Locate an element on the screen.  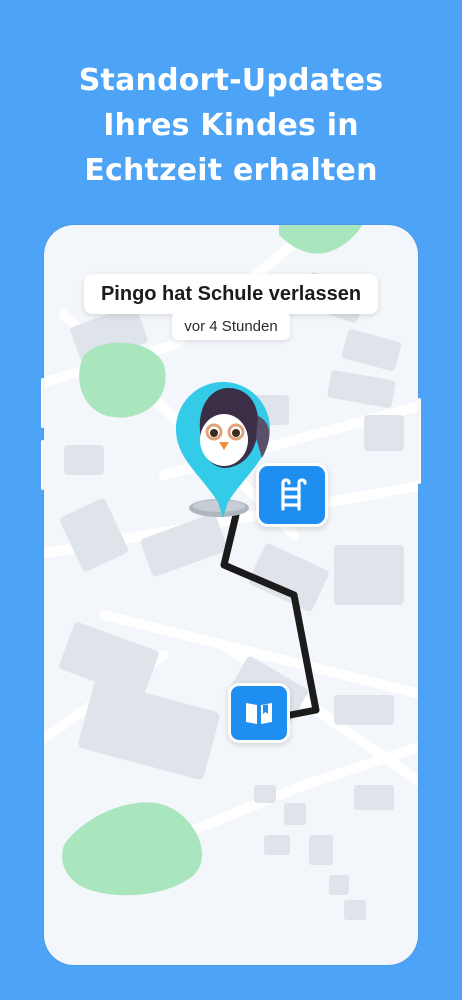
headline-line-2: Ihres Kindes in is located at coordinates (231, 125).